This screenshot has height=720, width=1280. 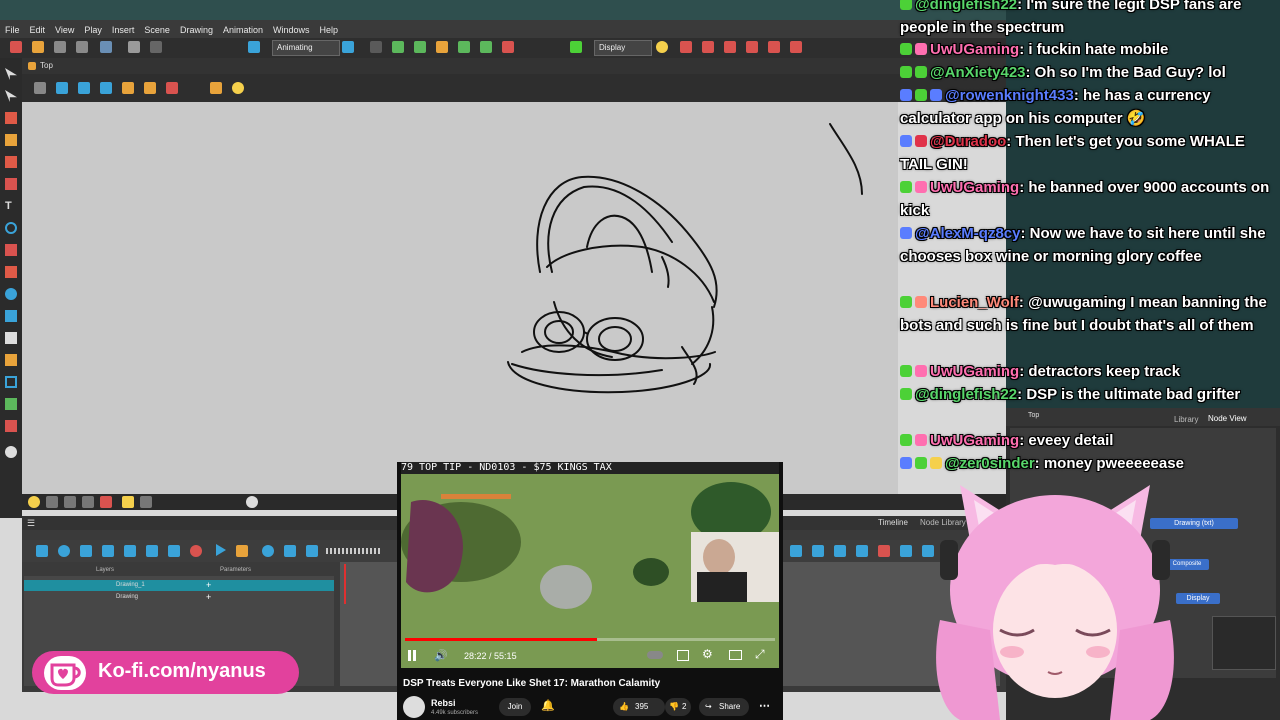 What do you see at coordinates (156, 47) in the screenshot?
I see `redo-icon` at bounding box center [156, 47].